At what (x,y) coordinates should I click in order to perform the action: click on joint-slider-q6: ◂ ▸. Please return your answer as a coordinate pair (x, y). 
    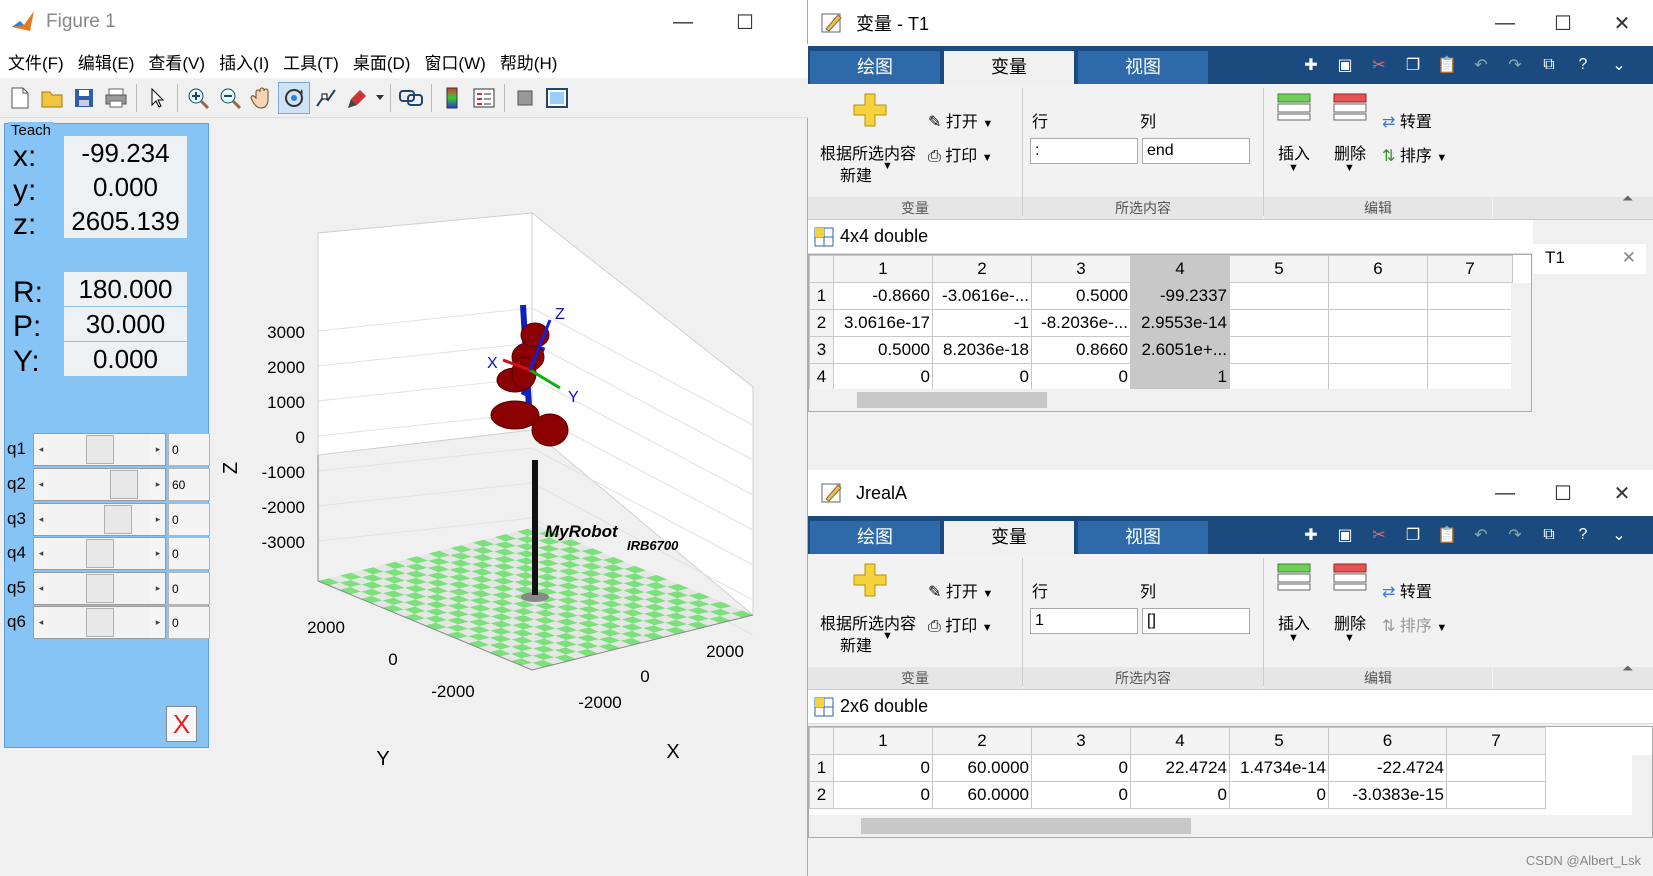
    Looking at the image, I should click on (99, 622).